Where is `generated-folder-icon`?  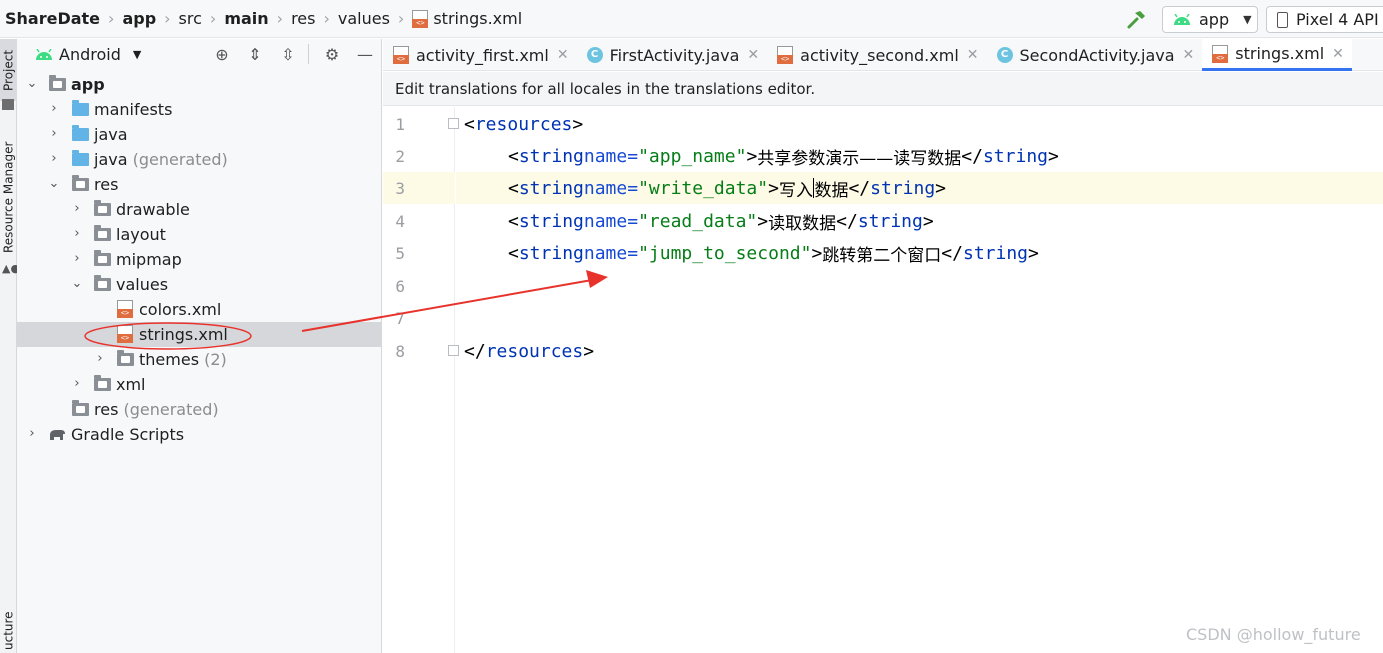 generated-folder-icon is located at coordinates (80, 158).